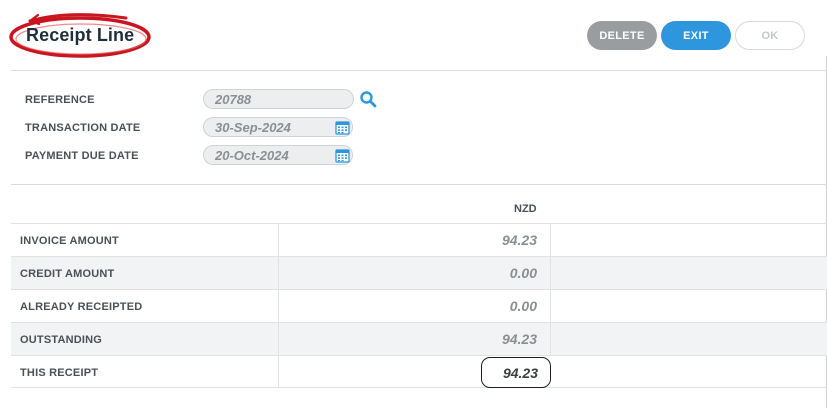 The image size is (827, 408). Describe the element at coordinates (419, 272) in the screenshot. I see `table-row-credit-amount: CREDIT AMOUNT 0.00` at that location.